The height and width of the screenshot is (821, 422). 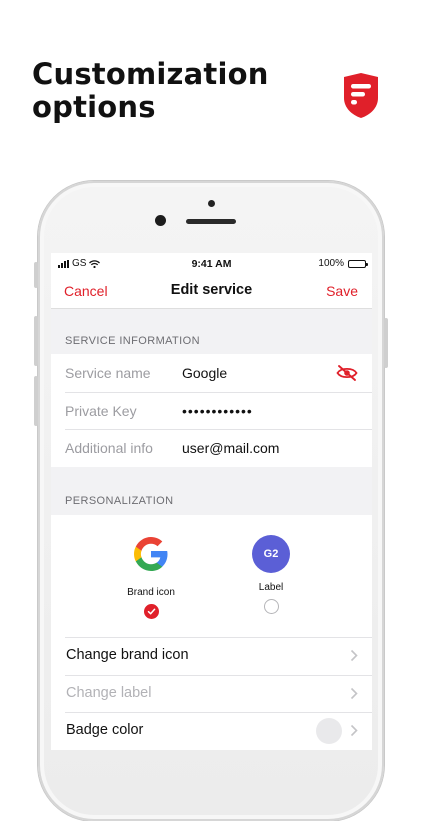 What do you see at coordinates (211, 731) in the screenshot?
I see `badge-color-row: Badge color` at bounding box center [211, 731].